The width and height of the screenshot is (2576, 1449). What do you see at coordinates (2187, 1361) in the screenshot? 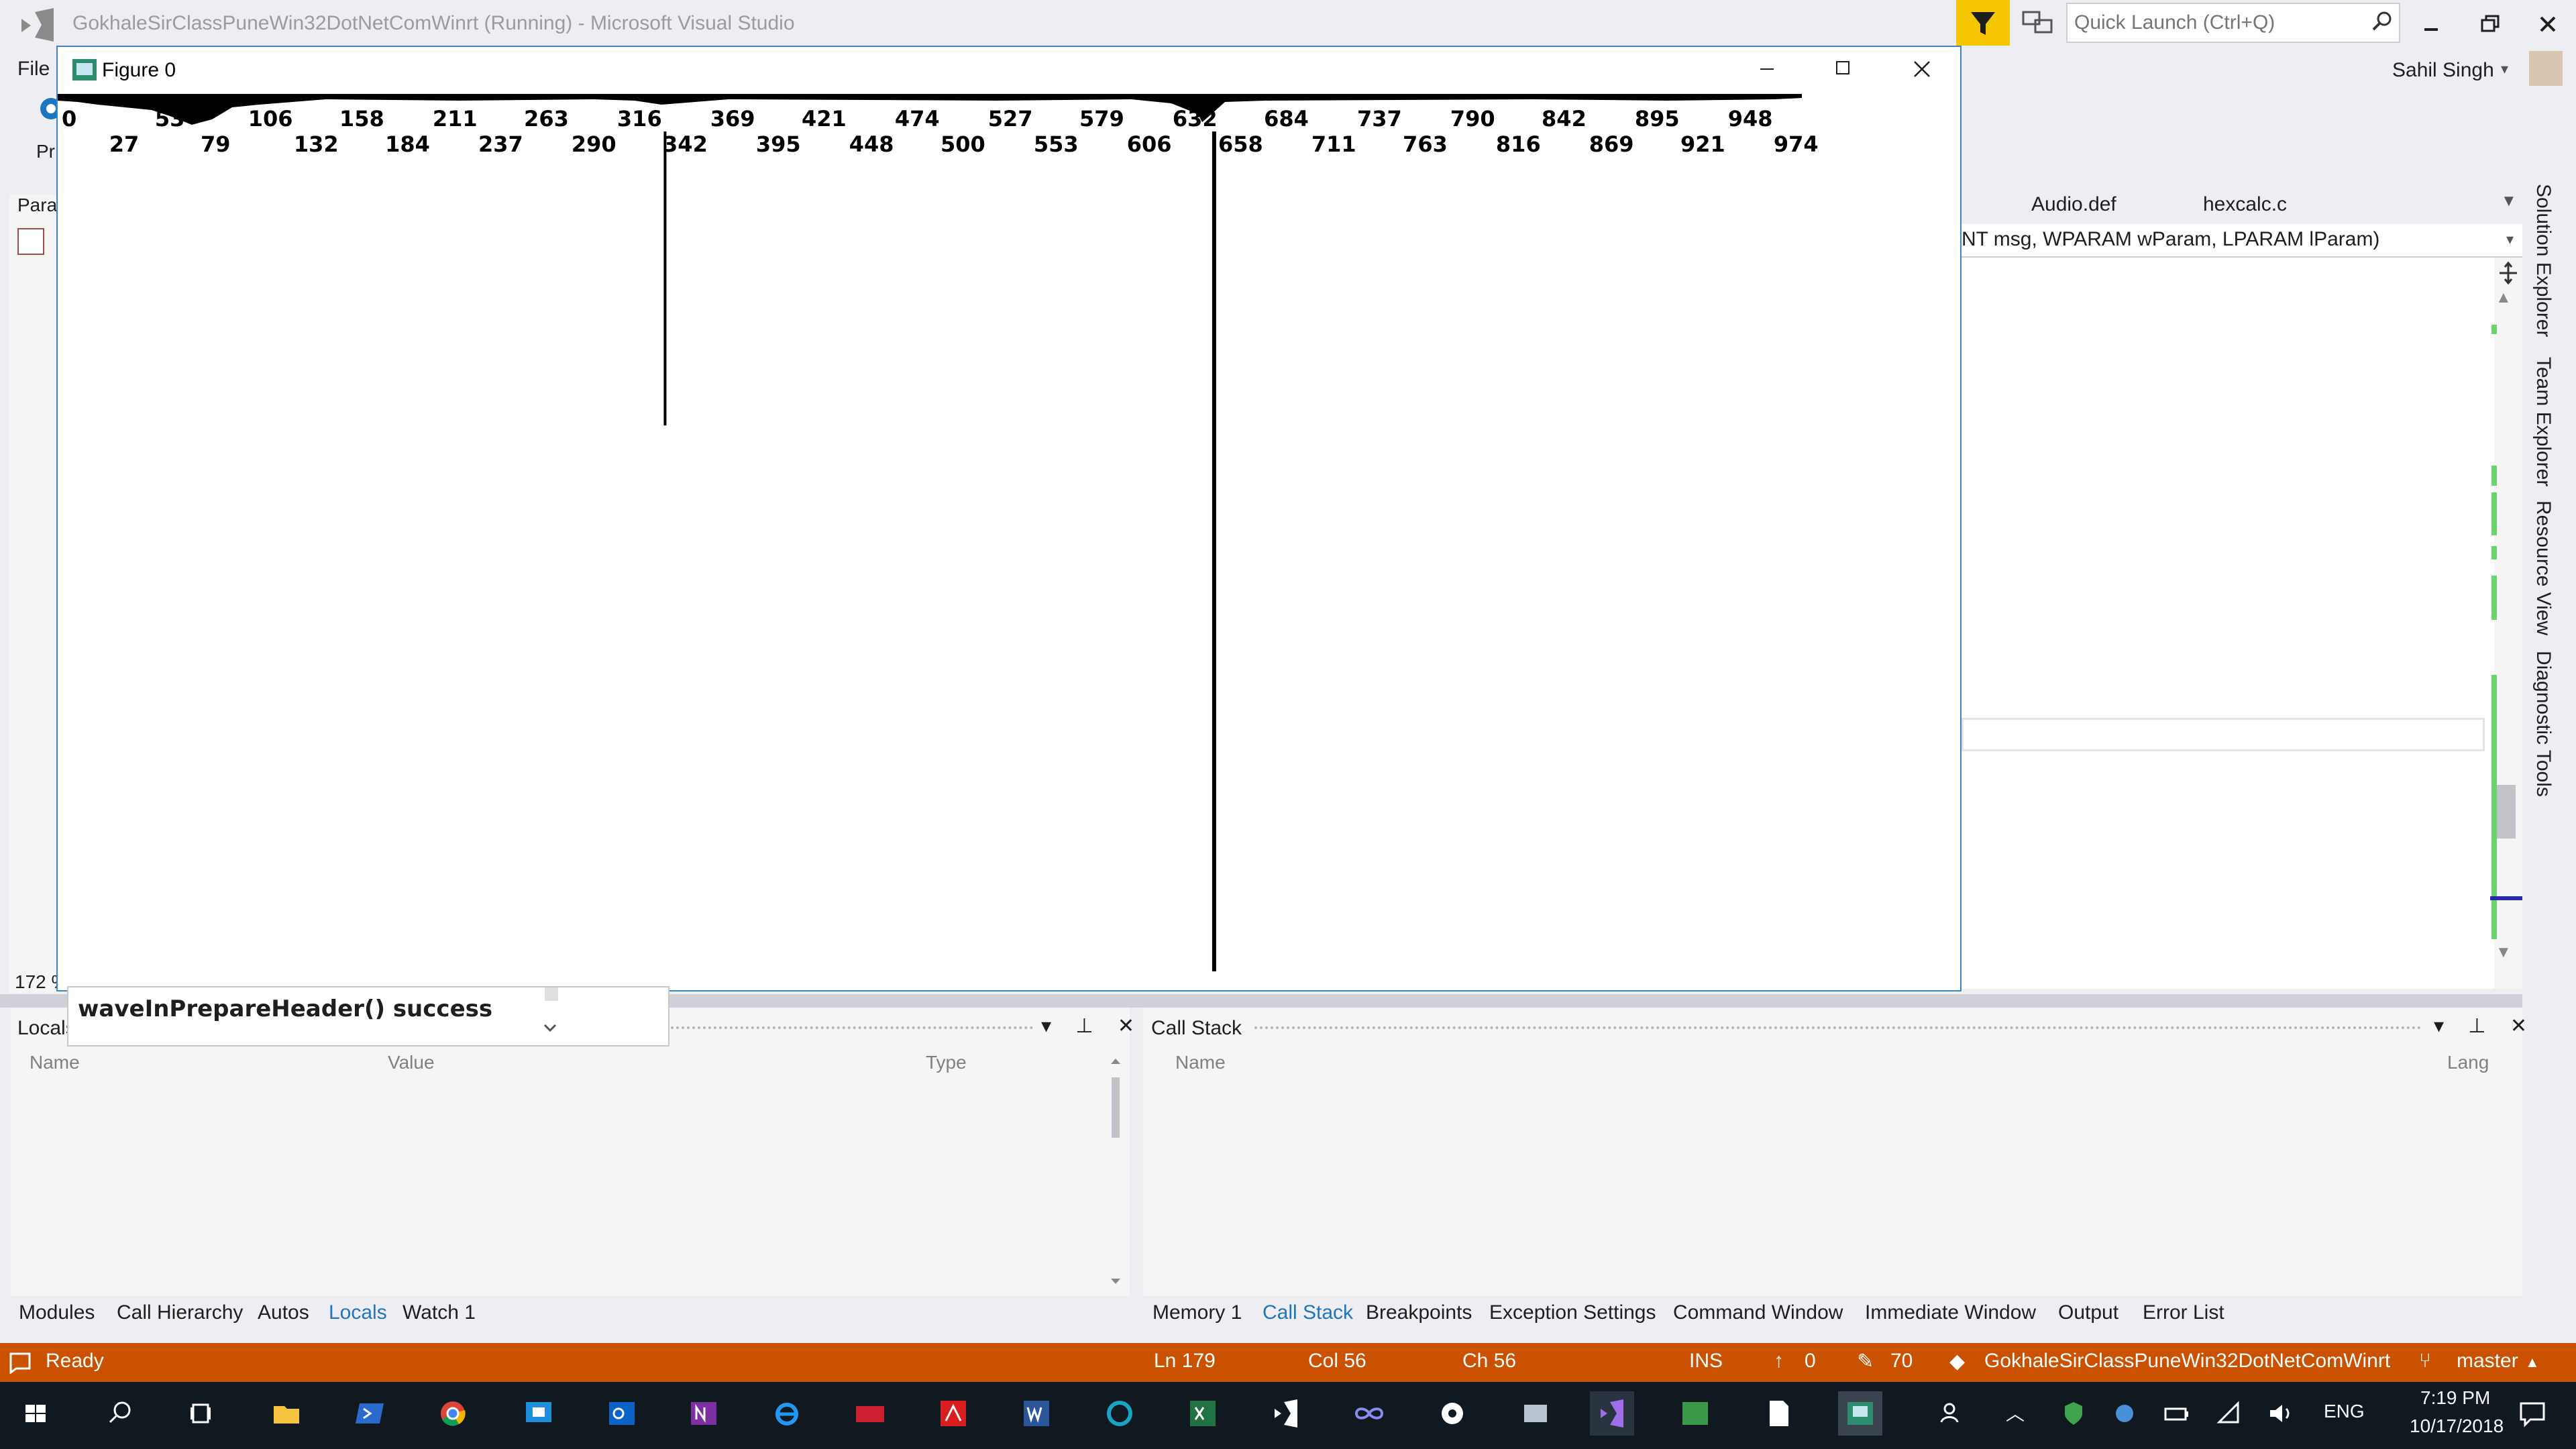
I see `status-repository: GokhaleSirClassPuneWin32DotNetComWinrt` at bounding box center [2187, 1361].